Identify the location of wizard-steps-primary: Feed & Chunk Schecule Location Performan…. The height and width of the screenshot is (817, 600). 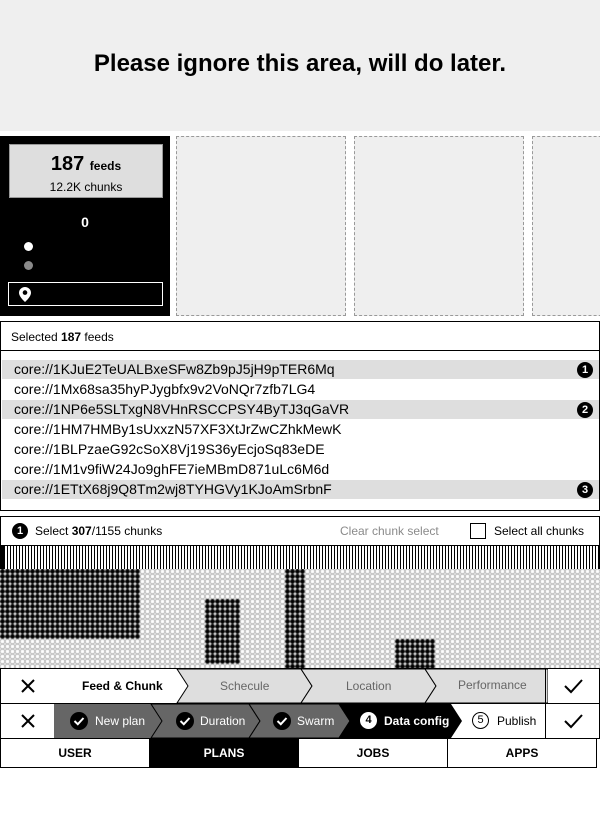
(300, 686).